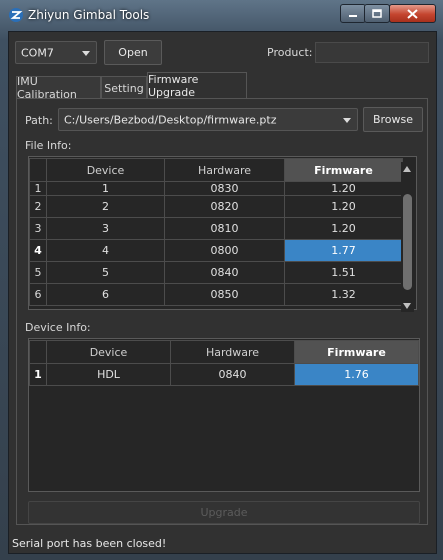 The image size is (443, 560). I want to click on product-field, so click(372, 52).